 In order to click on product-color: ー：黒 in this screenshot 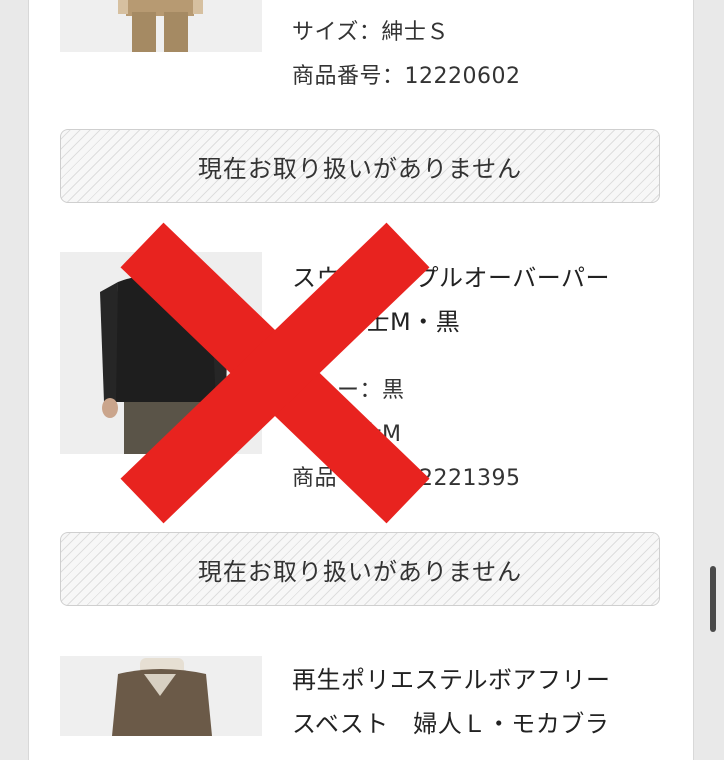, I will do `click(348, 390)`.